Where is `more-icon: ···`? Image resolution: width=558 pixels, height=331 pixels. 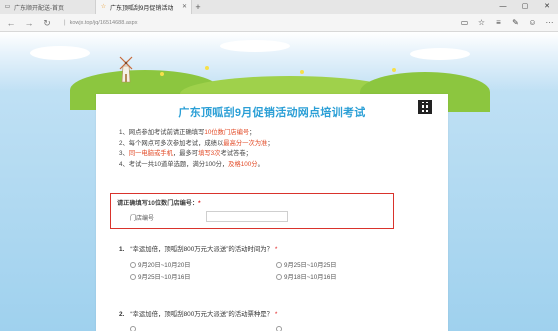 more-icon: ··· is located at coordinates (549, 23).